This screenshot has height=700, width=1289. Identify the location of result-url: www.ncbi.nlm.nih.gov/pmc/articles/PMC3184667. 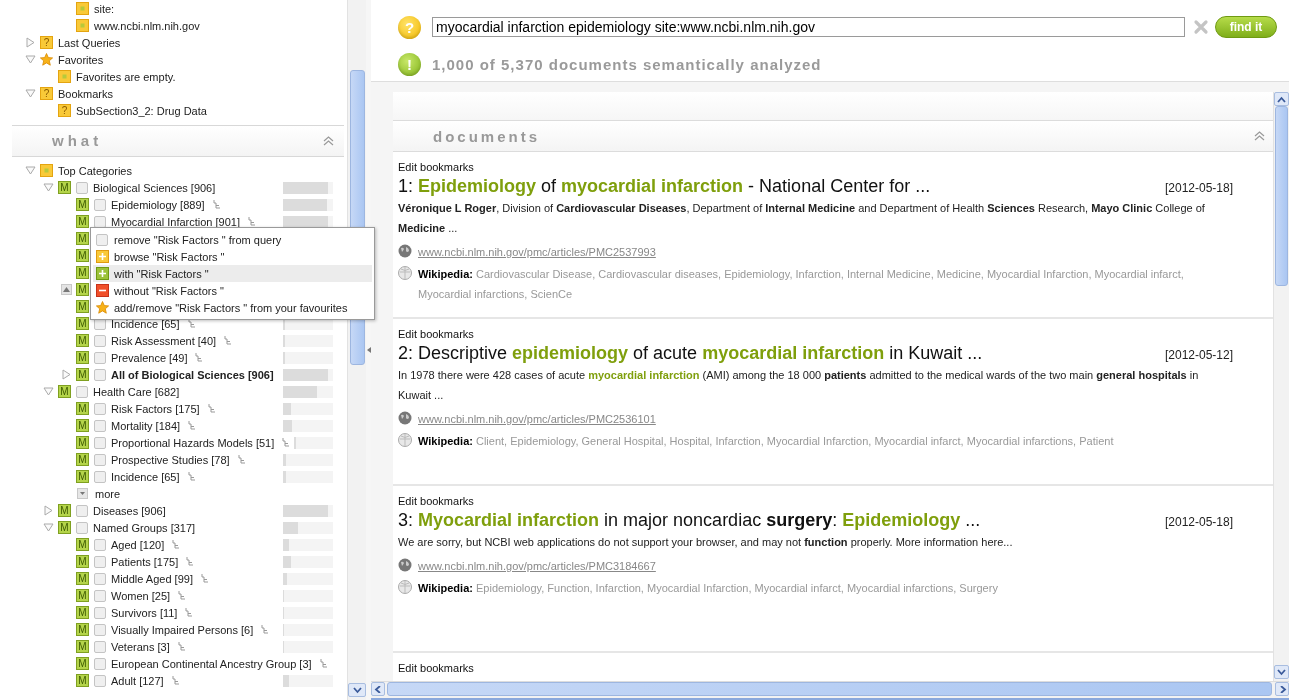
(537, 566).